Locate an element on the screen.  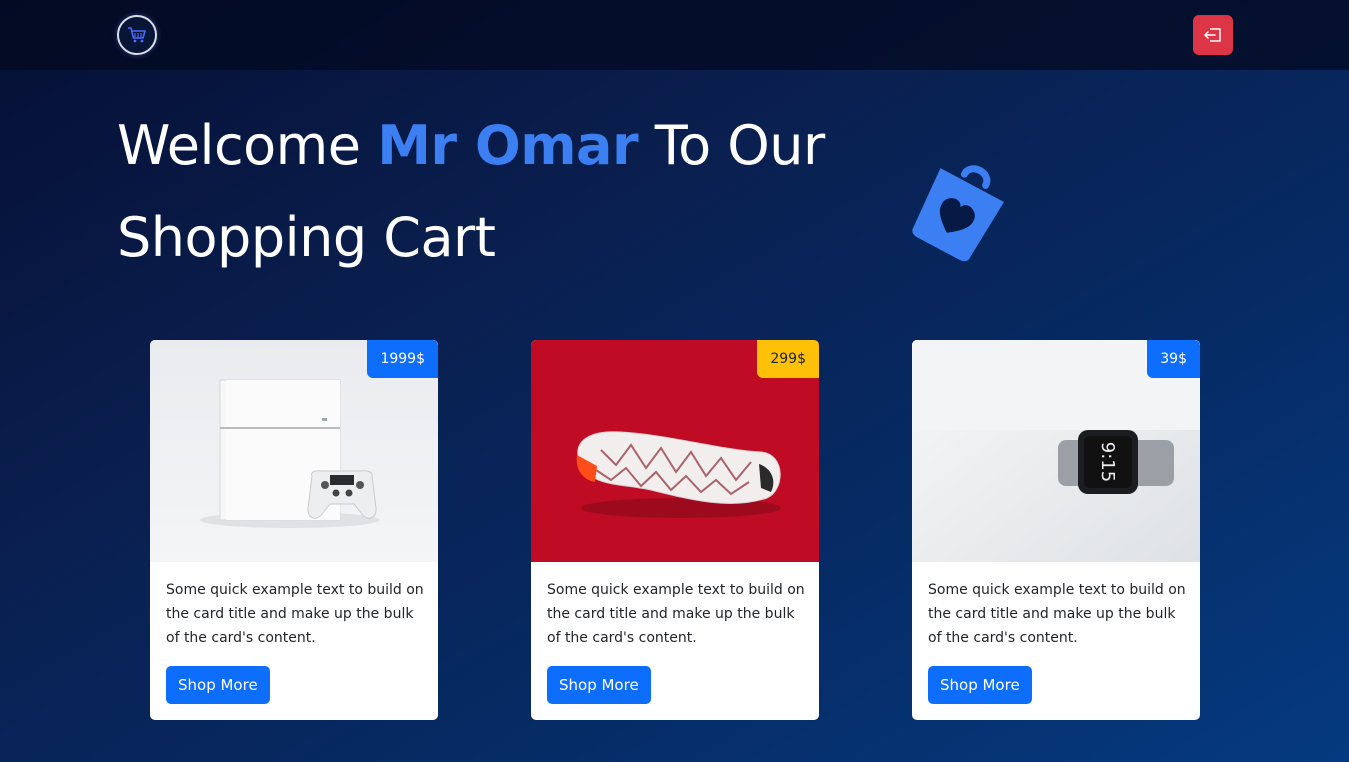
svg-text: 9:15 is located at coordinates (1107, 462).